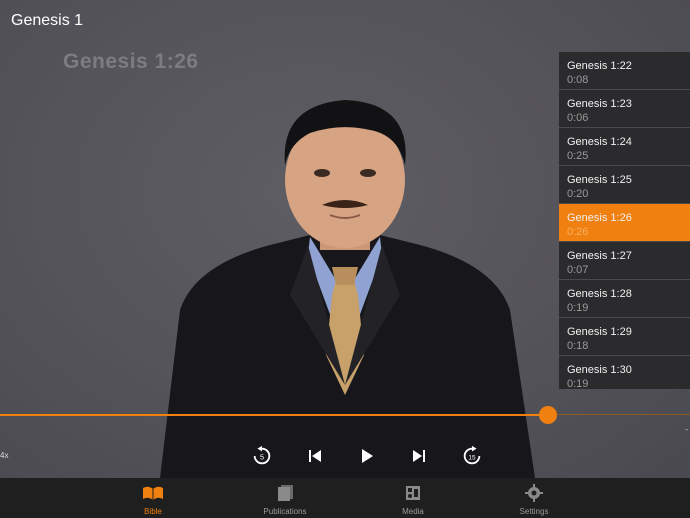 The height and width of the screenshot is (518, 690). Describe the element at coordinates (285, 493) in the screenshot. I see `stacked-pages-icon` at that location.